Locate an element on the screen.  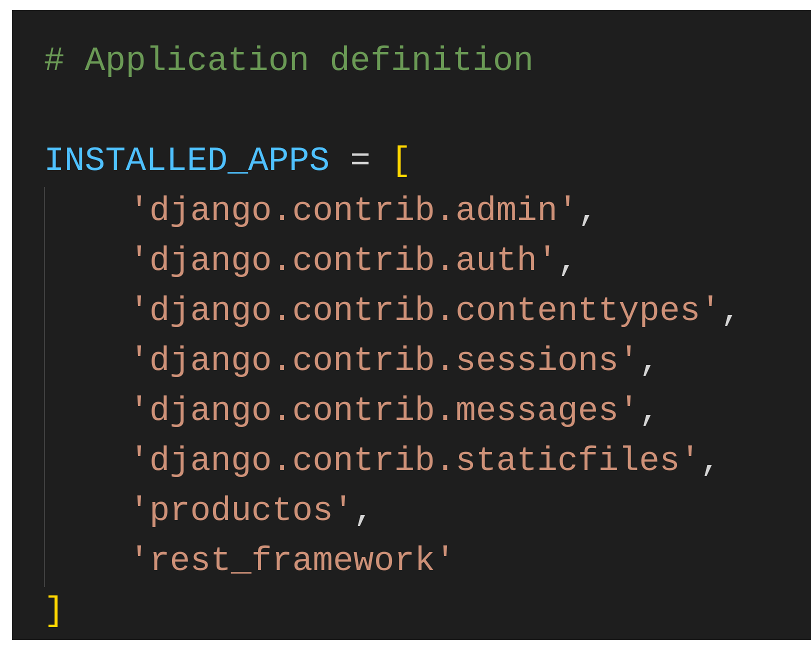
string-literal: 'django.contrib.admin' is located at coordinates (353, 212).